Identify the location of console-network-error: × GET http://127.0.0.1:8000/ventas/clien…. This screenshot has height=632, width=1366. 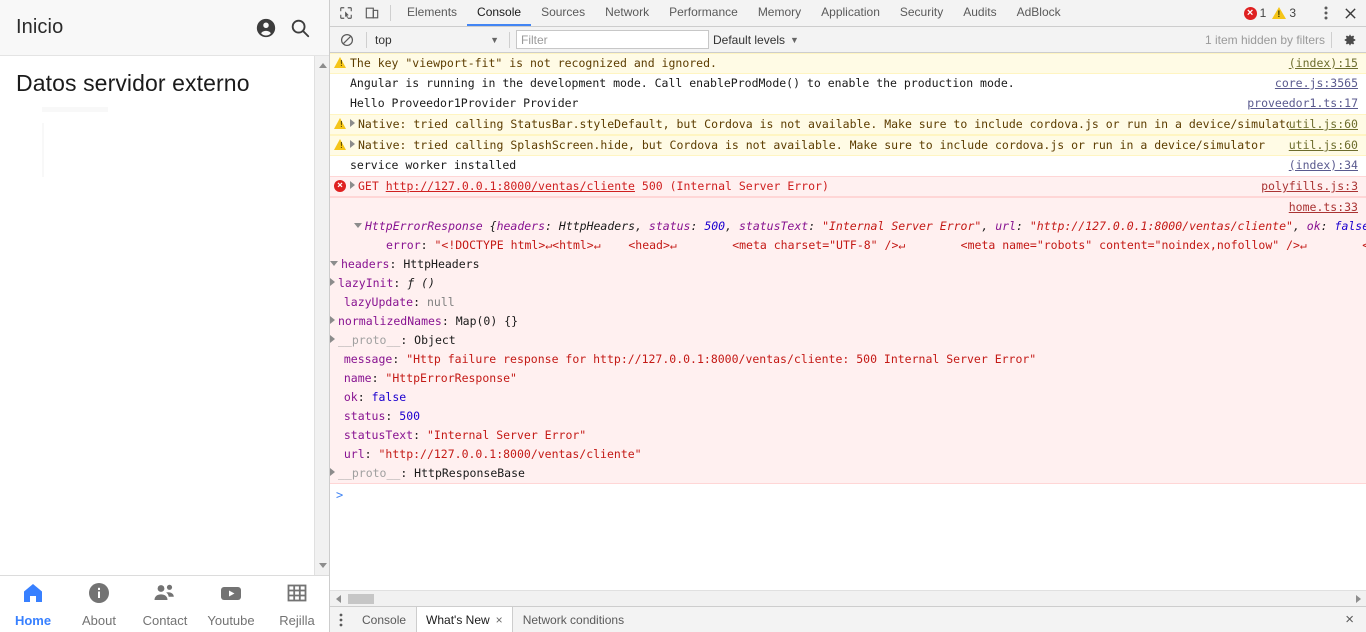
(848, 186).